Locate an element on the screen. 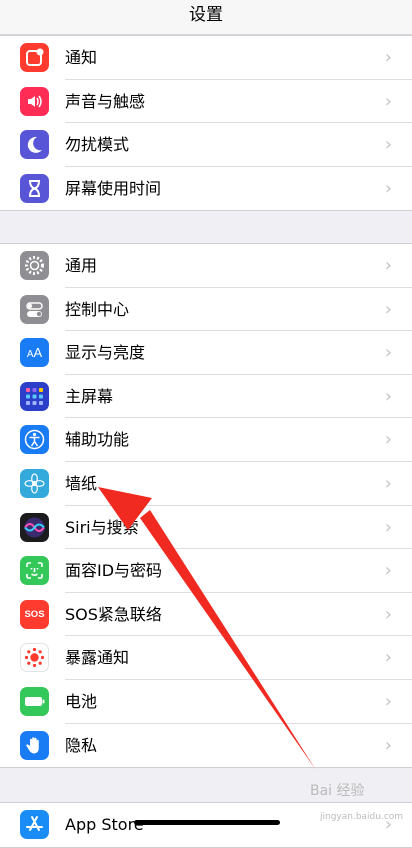 The height and width of the screenshot is (848, 412). row-label: 勿扰模式 is located at coordinates (97, 145).